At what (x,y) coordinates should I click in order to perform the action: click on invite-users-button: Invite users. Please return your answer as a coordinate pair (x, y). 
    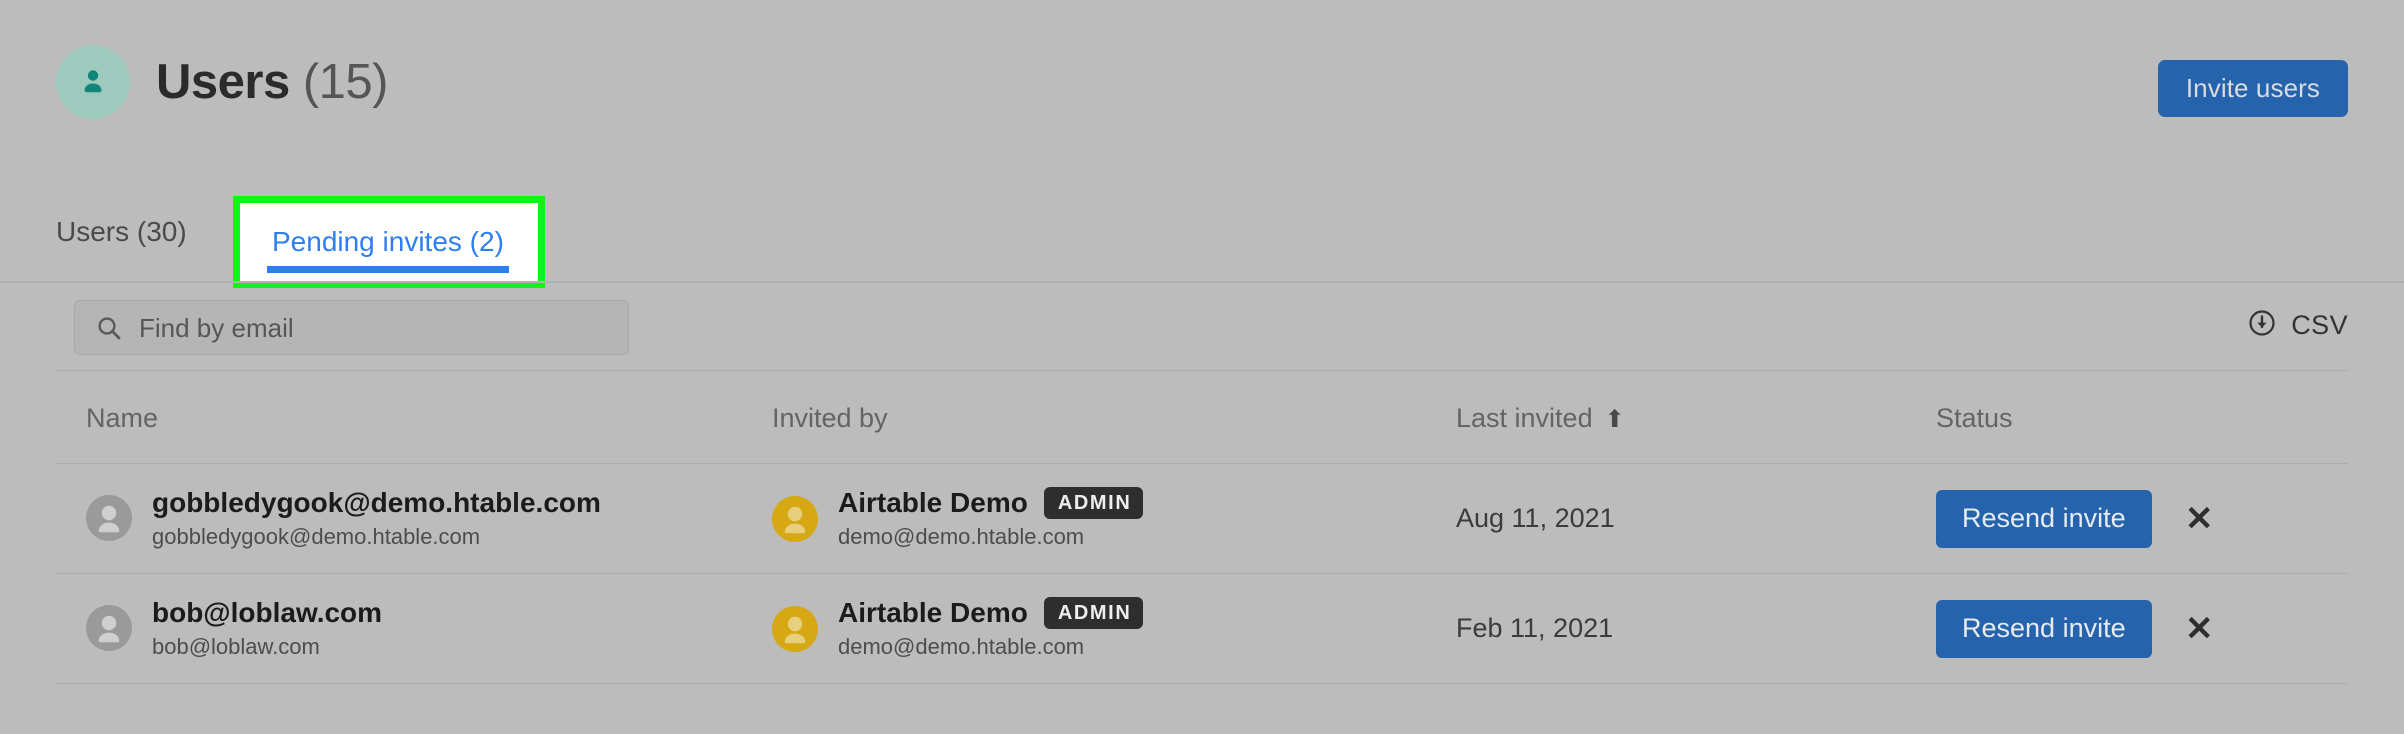
    Looking at the image, I should click on (2252, 88).